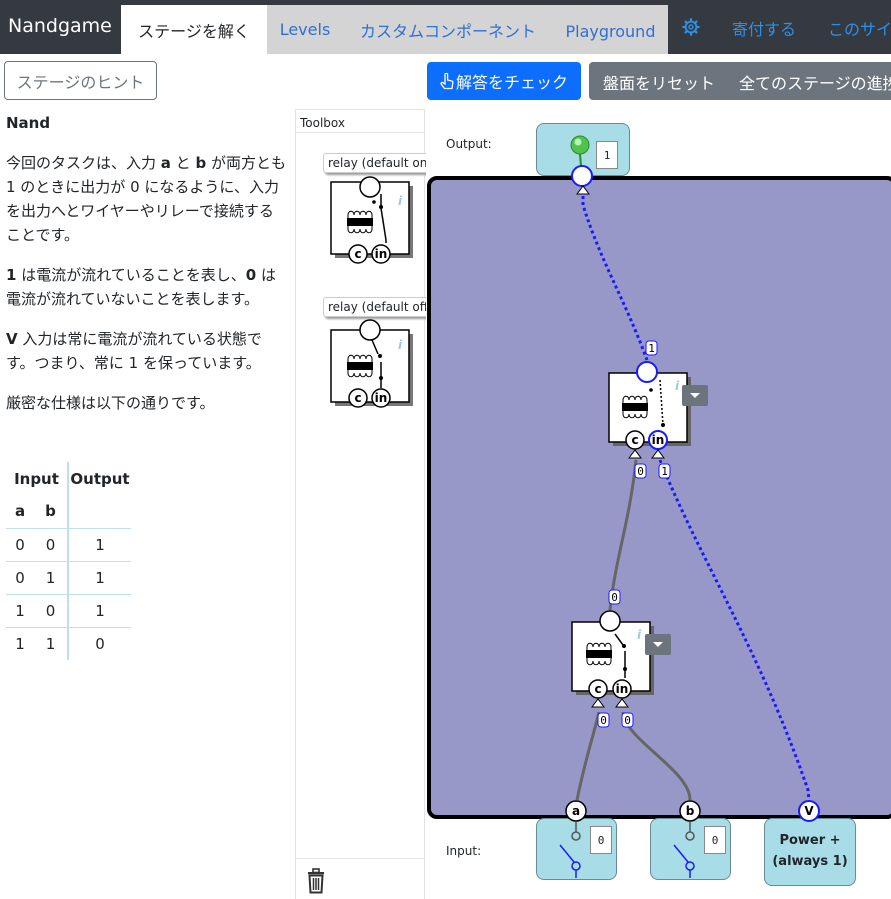 The image size is (891, 899). I want to click on output-lamp, so click(581, 165).